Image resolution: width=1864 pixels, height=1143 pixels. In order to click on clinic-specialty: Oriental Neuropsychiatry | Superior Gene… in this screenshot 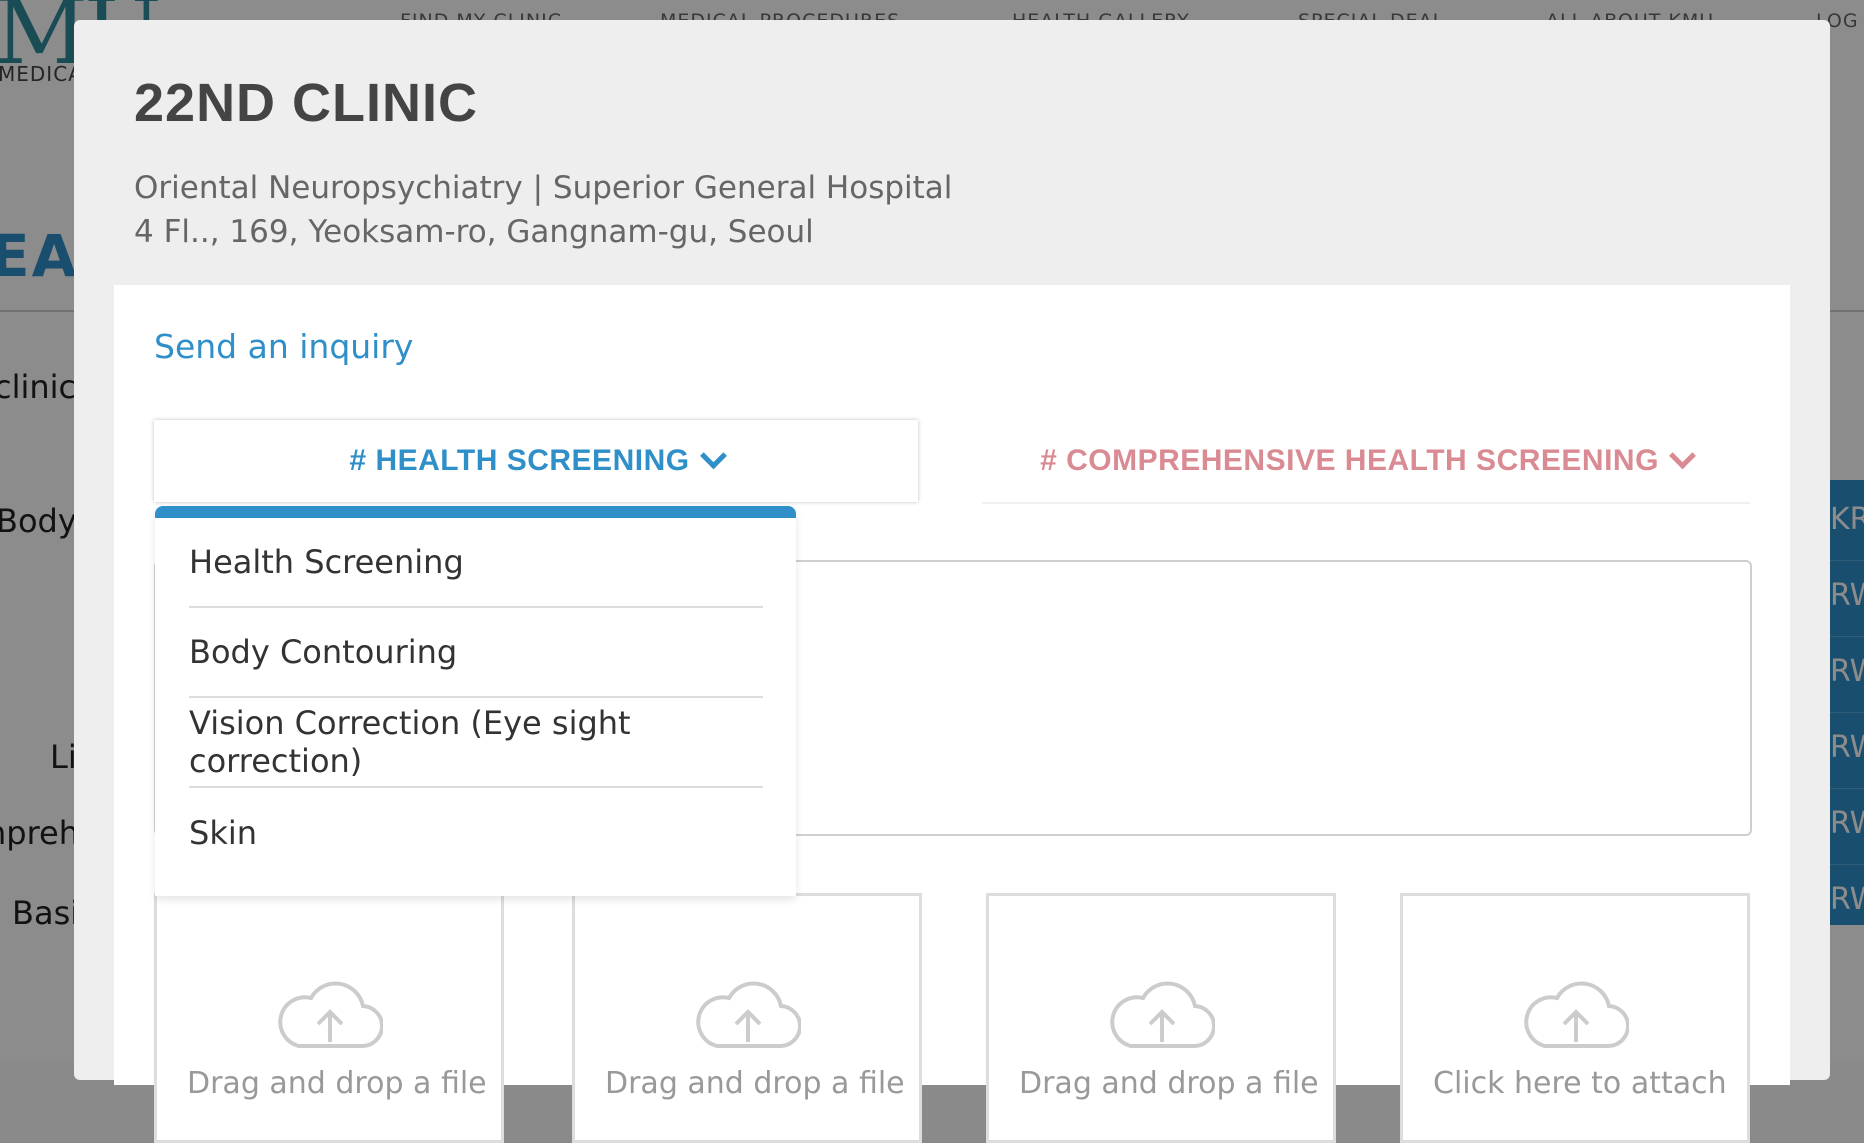, I will do `click(543, 188)`.